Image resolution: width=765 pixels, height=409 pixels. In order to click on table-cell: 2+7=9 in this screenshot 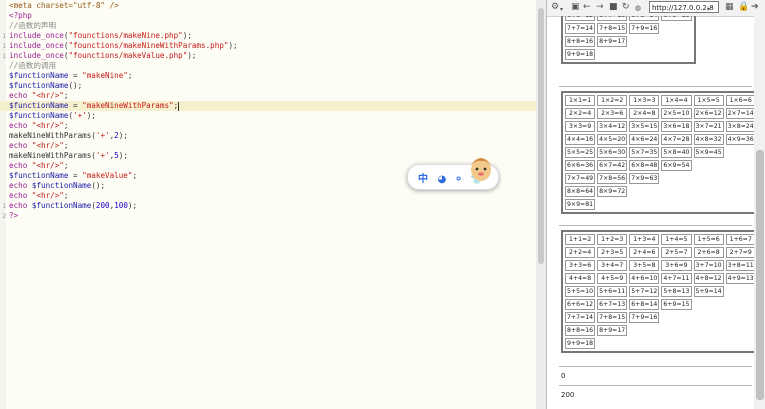, I will do `click(739, 252)`.